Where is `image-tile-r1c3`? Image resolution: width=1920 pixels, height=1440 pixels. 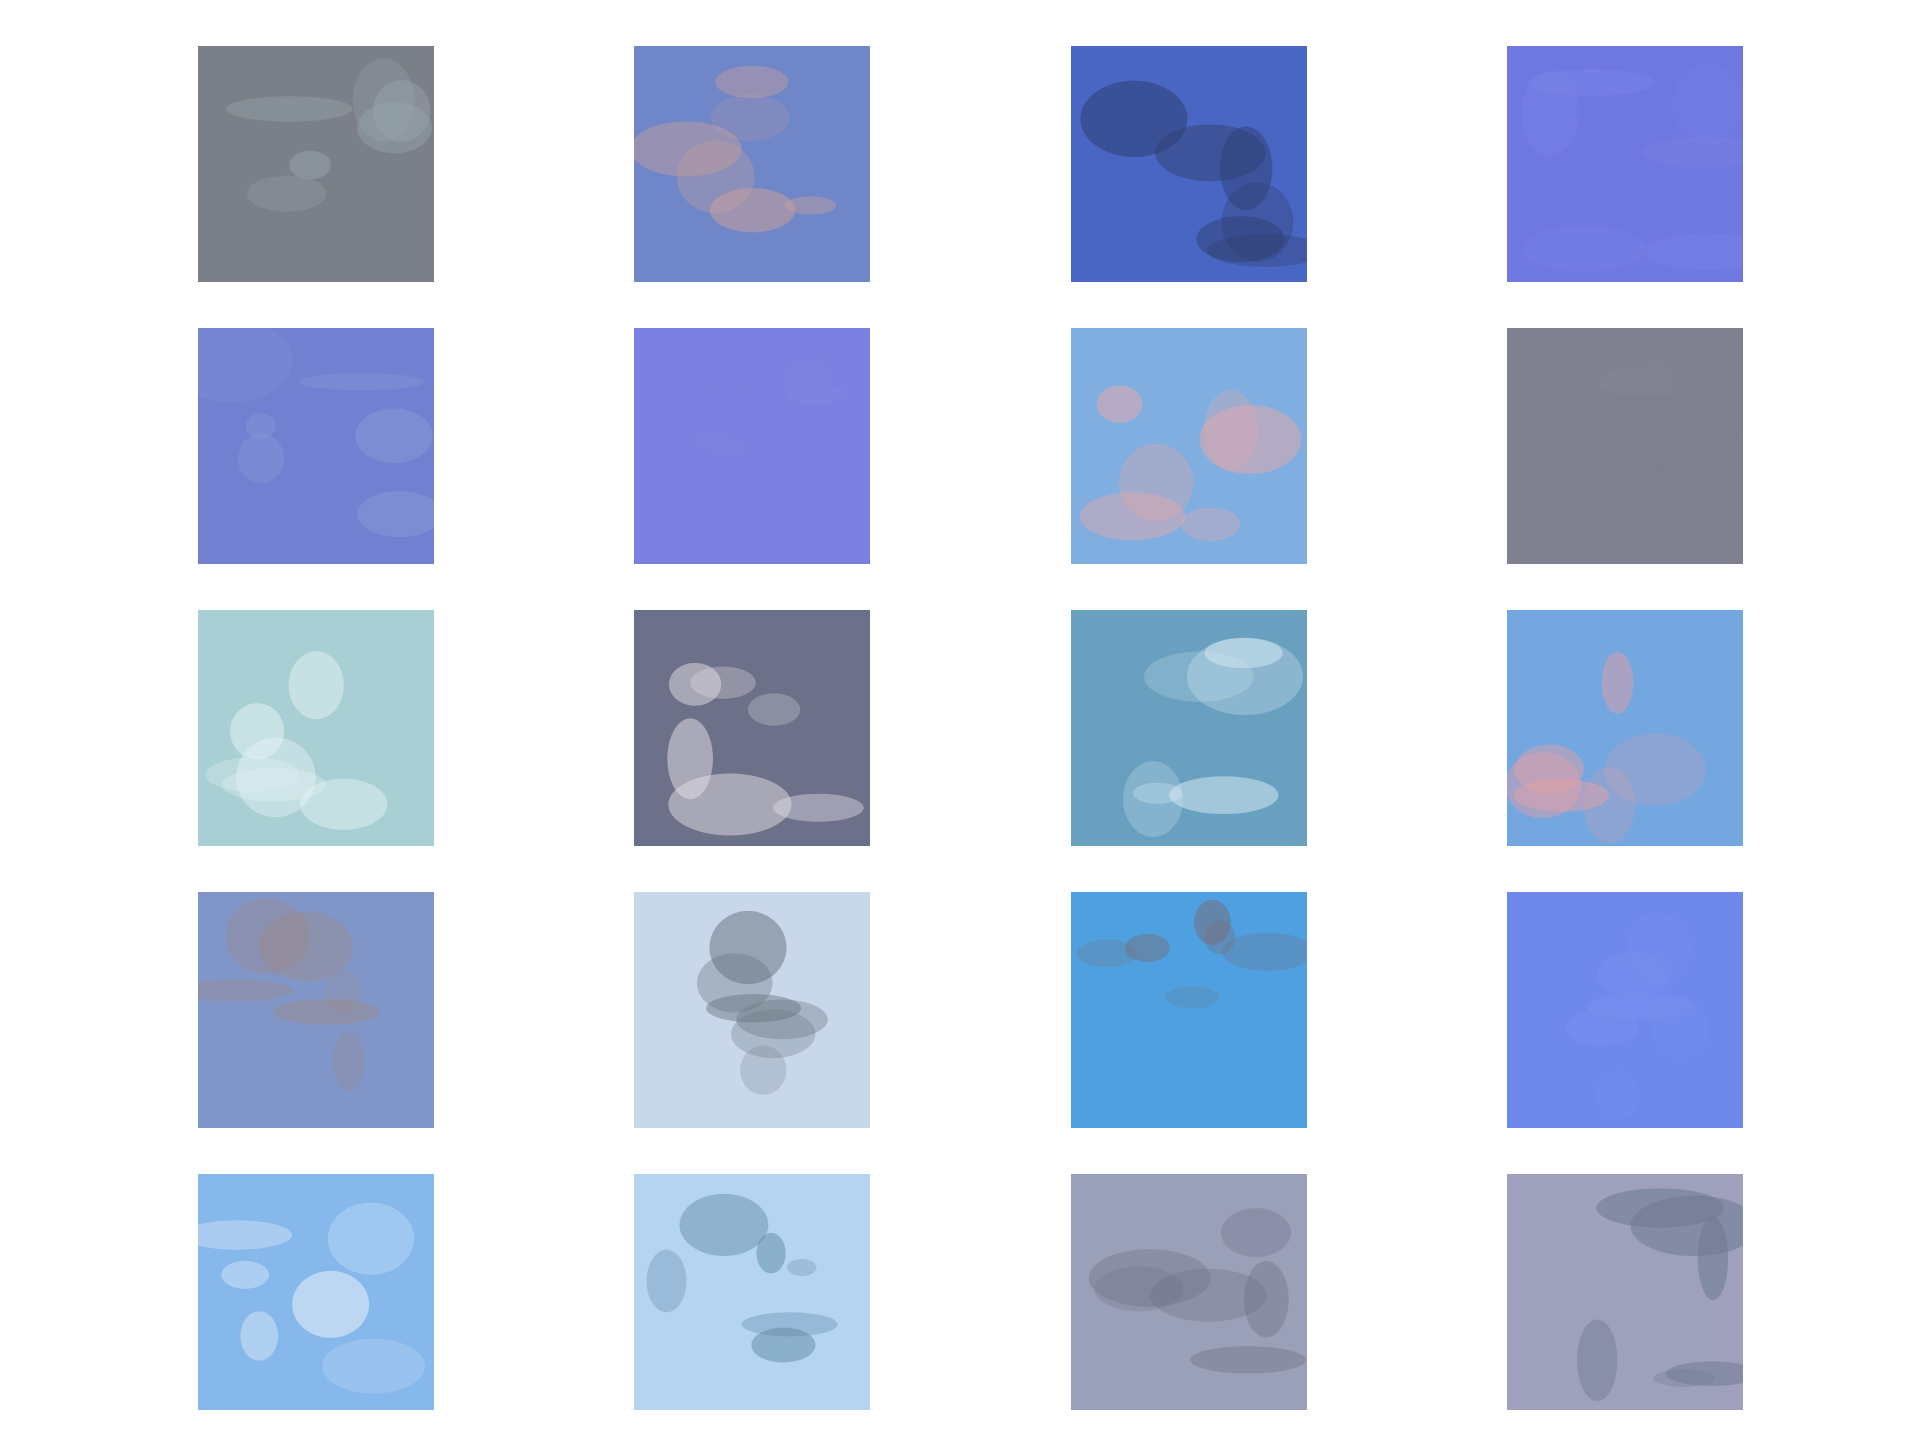
image-tile-r1c3 is located at coordinates (1189, 164).